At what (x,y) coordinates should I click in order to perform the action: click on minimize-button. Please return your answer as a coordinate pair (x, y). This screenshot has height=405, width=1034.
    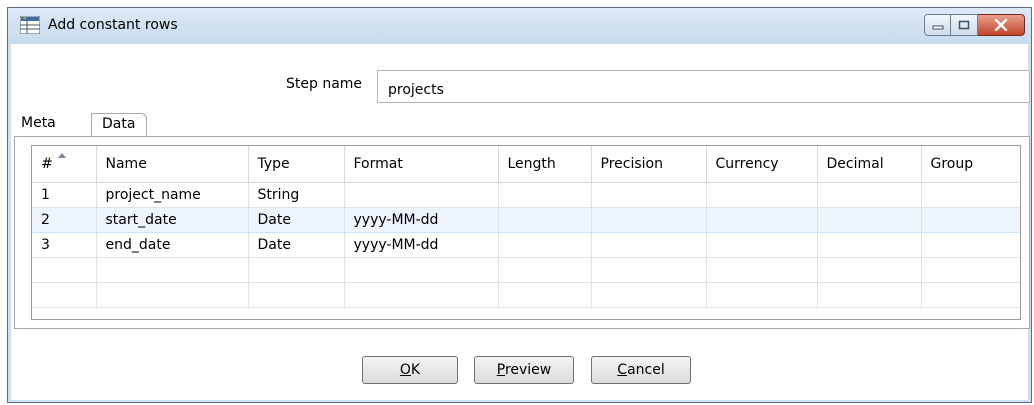
    Looking at the image, I should click on (937, 25).